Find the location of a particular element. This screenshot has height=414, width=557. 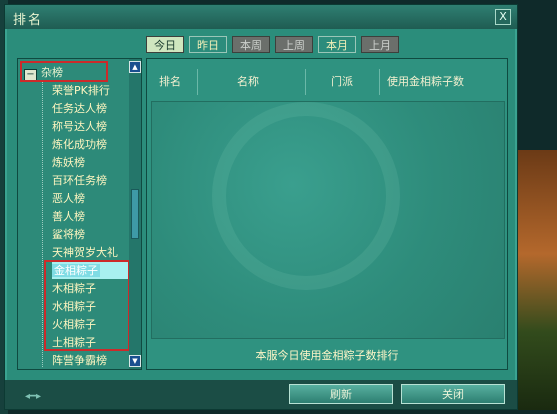

category-highlight-box is located at coordinates (64, 71).